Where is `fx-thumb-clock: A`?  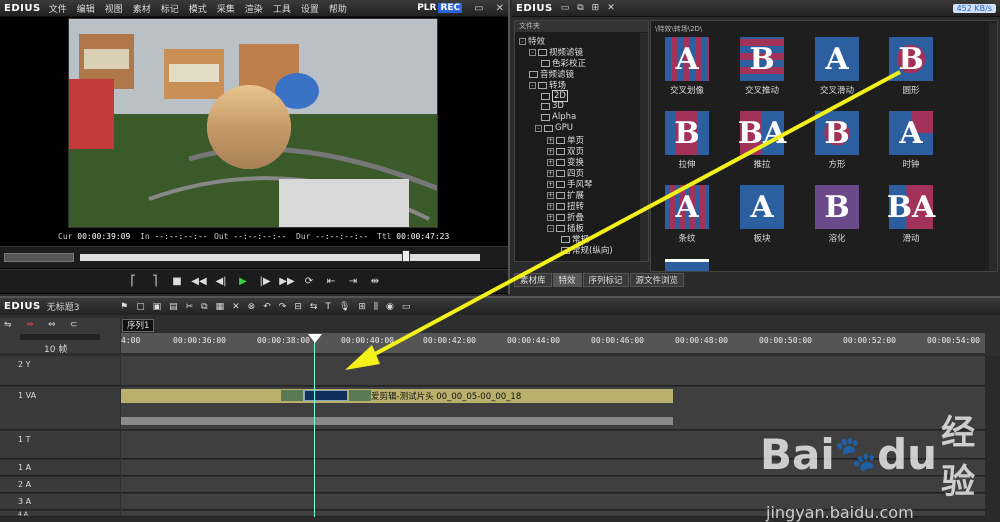
fx-thumb-clock: A is located at coordinates (911, 133).